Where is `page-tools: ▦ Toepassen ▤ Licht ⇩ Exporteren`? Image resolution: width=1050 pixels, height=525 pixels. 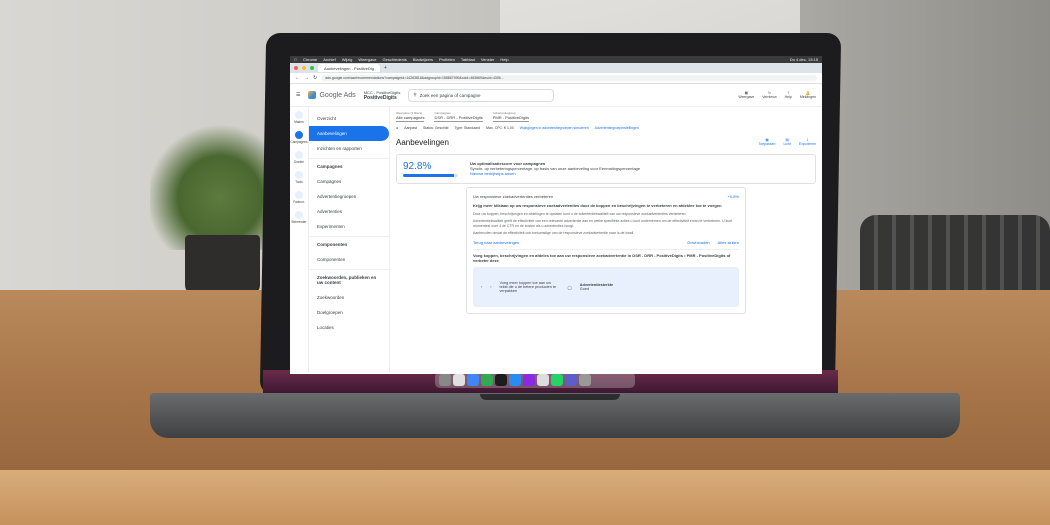
page-tools: ▦ Toepassen ▤ Licht ⇩ Exporteren is located at coordinates (787, 142).